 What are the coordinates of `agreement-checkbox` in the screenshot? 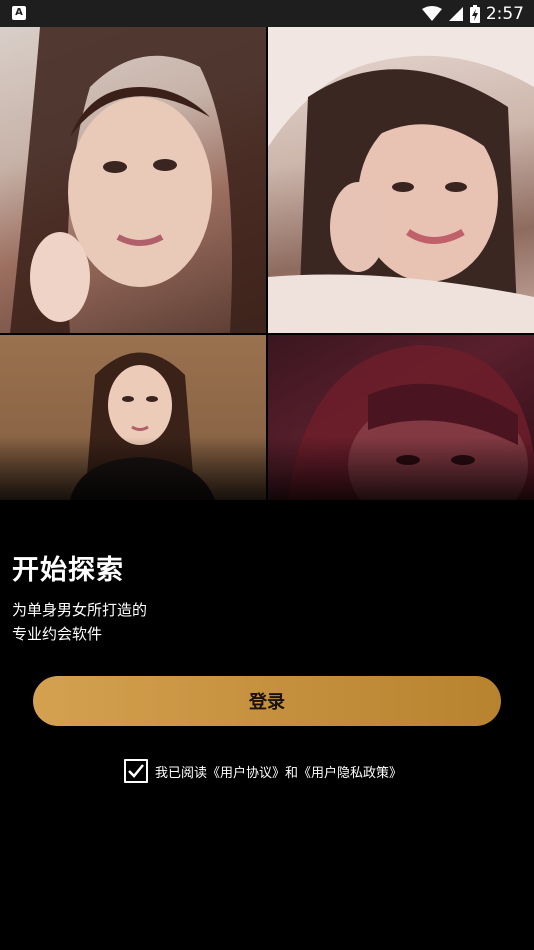 It's located at (136, 771).